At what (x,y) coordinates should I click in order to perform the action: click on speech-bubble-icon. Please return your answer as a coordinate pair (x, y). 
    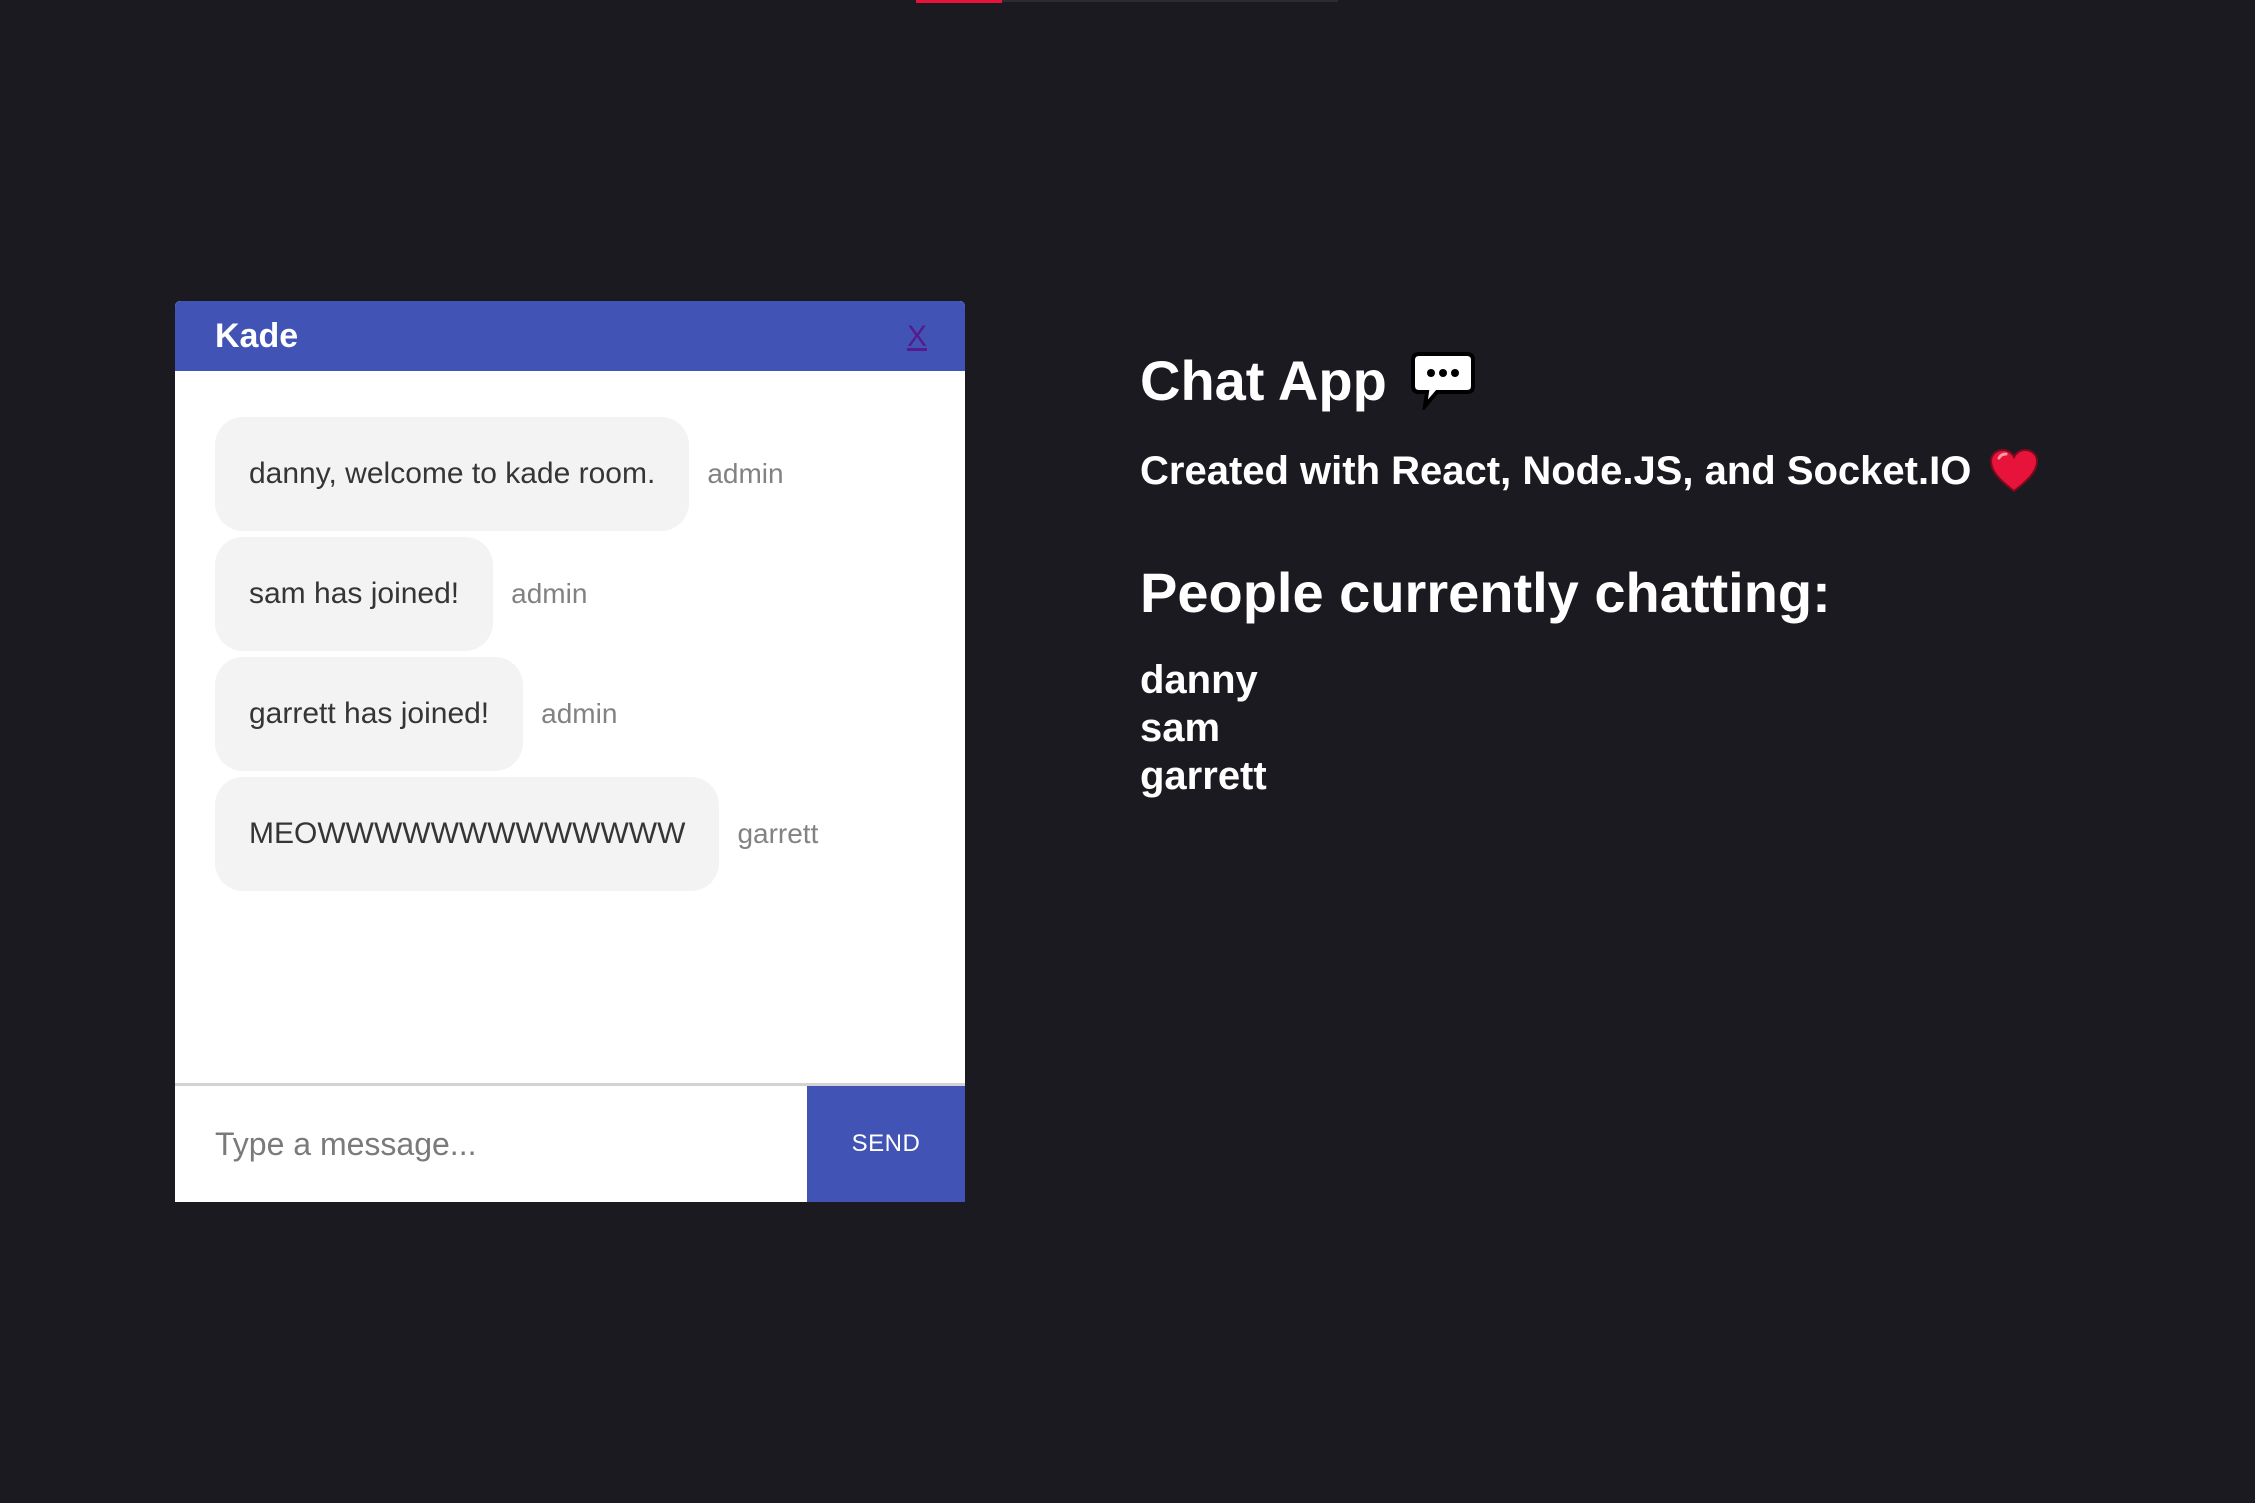
    Looking at the image, I should click on (1442, 381).